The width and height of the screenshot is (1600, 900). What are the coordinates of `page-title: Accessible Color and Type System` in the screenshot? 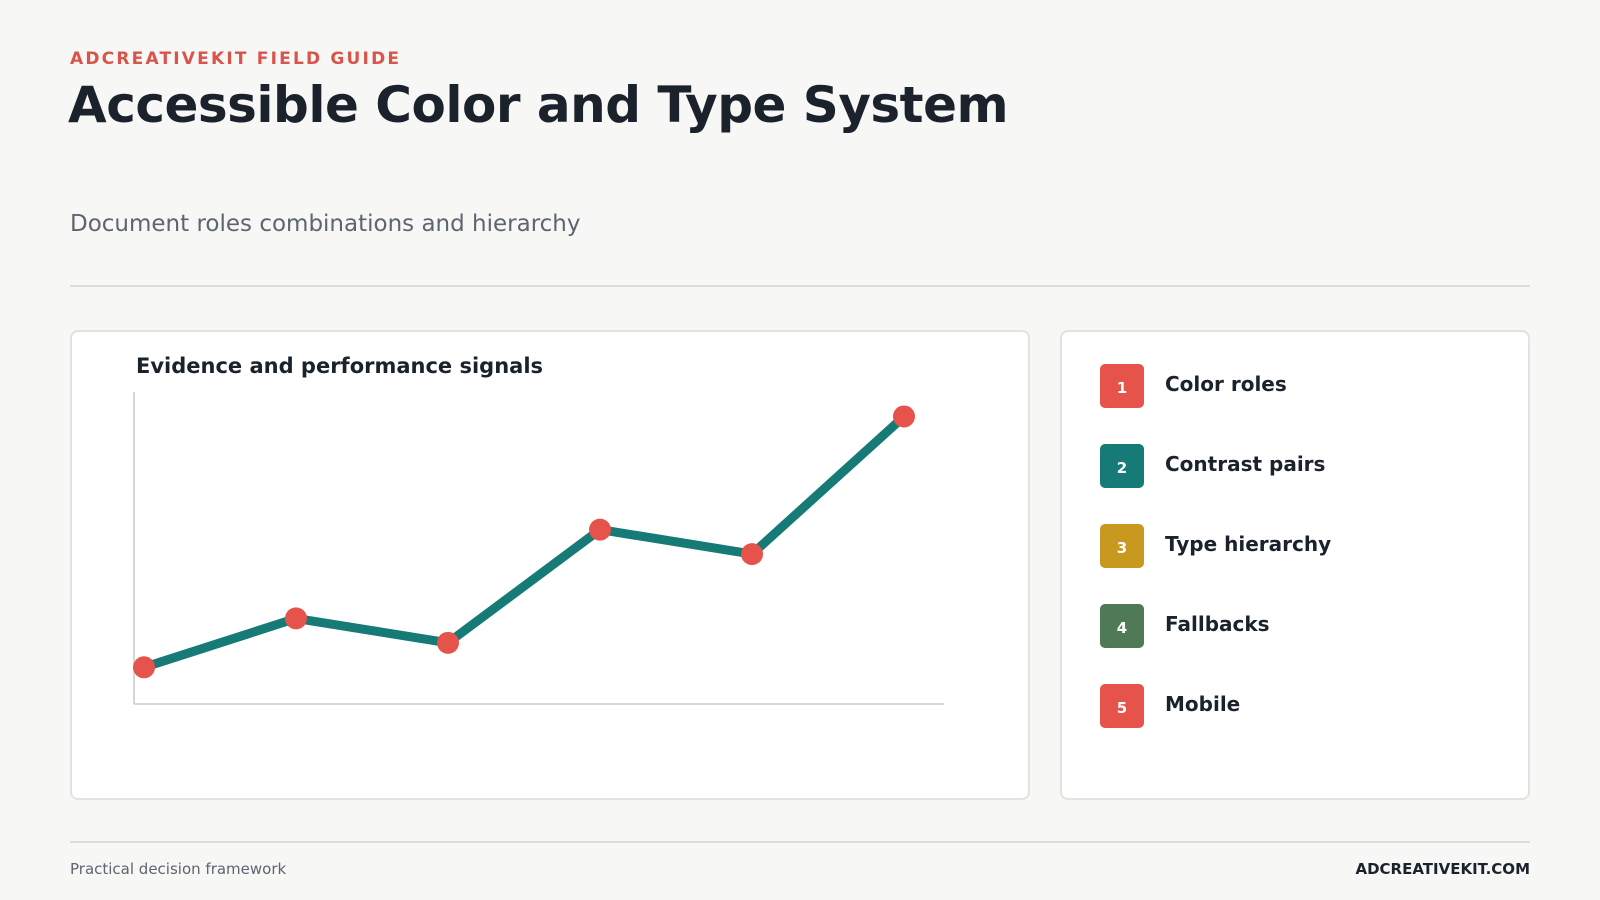 It's located at (538, 105).